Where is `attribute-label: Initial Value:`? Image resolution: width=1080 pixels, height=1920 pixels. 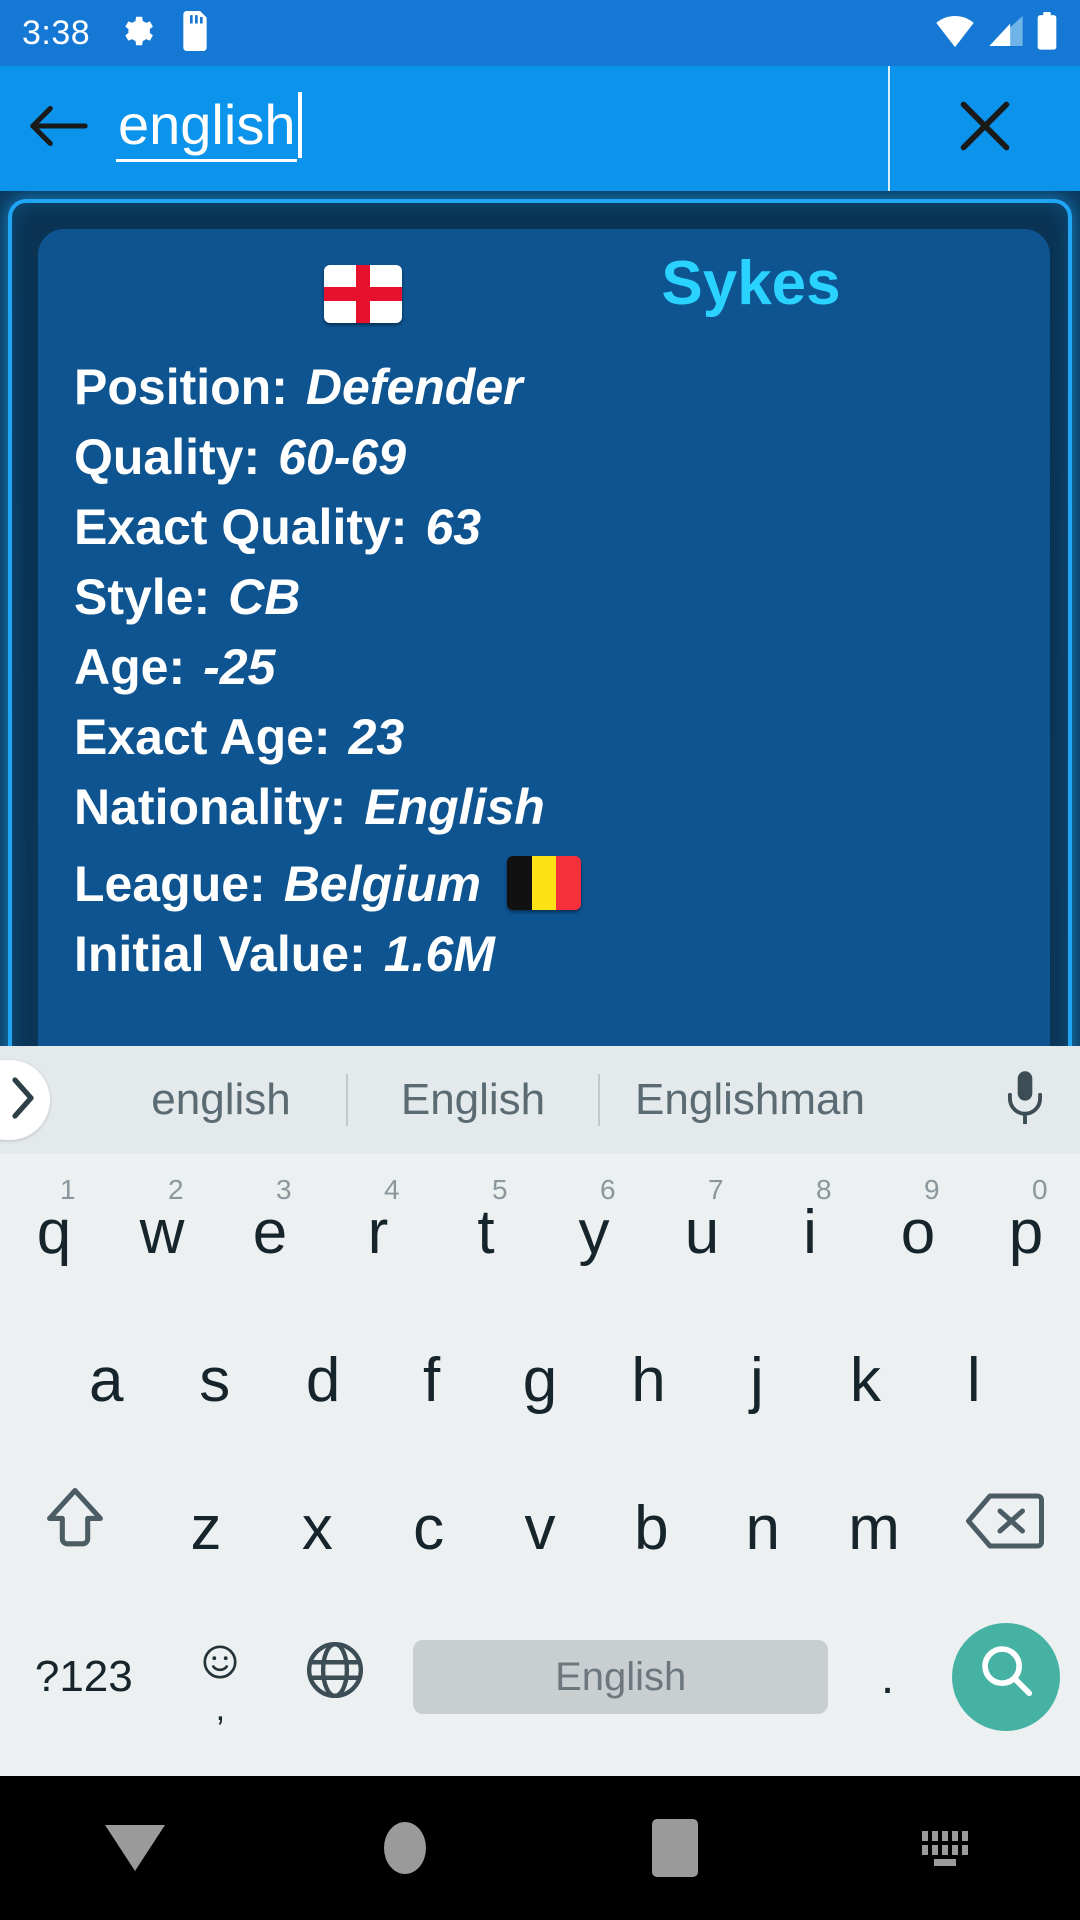
attribute-label: Initial Value: is located at coordinates (220, 954).